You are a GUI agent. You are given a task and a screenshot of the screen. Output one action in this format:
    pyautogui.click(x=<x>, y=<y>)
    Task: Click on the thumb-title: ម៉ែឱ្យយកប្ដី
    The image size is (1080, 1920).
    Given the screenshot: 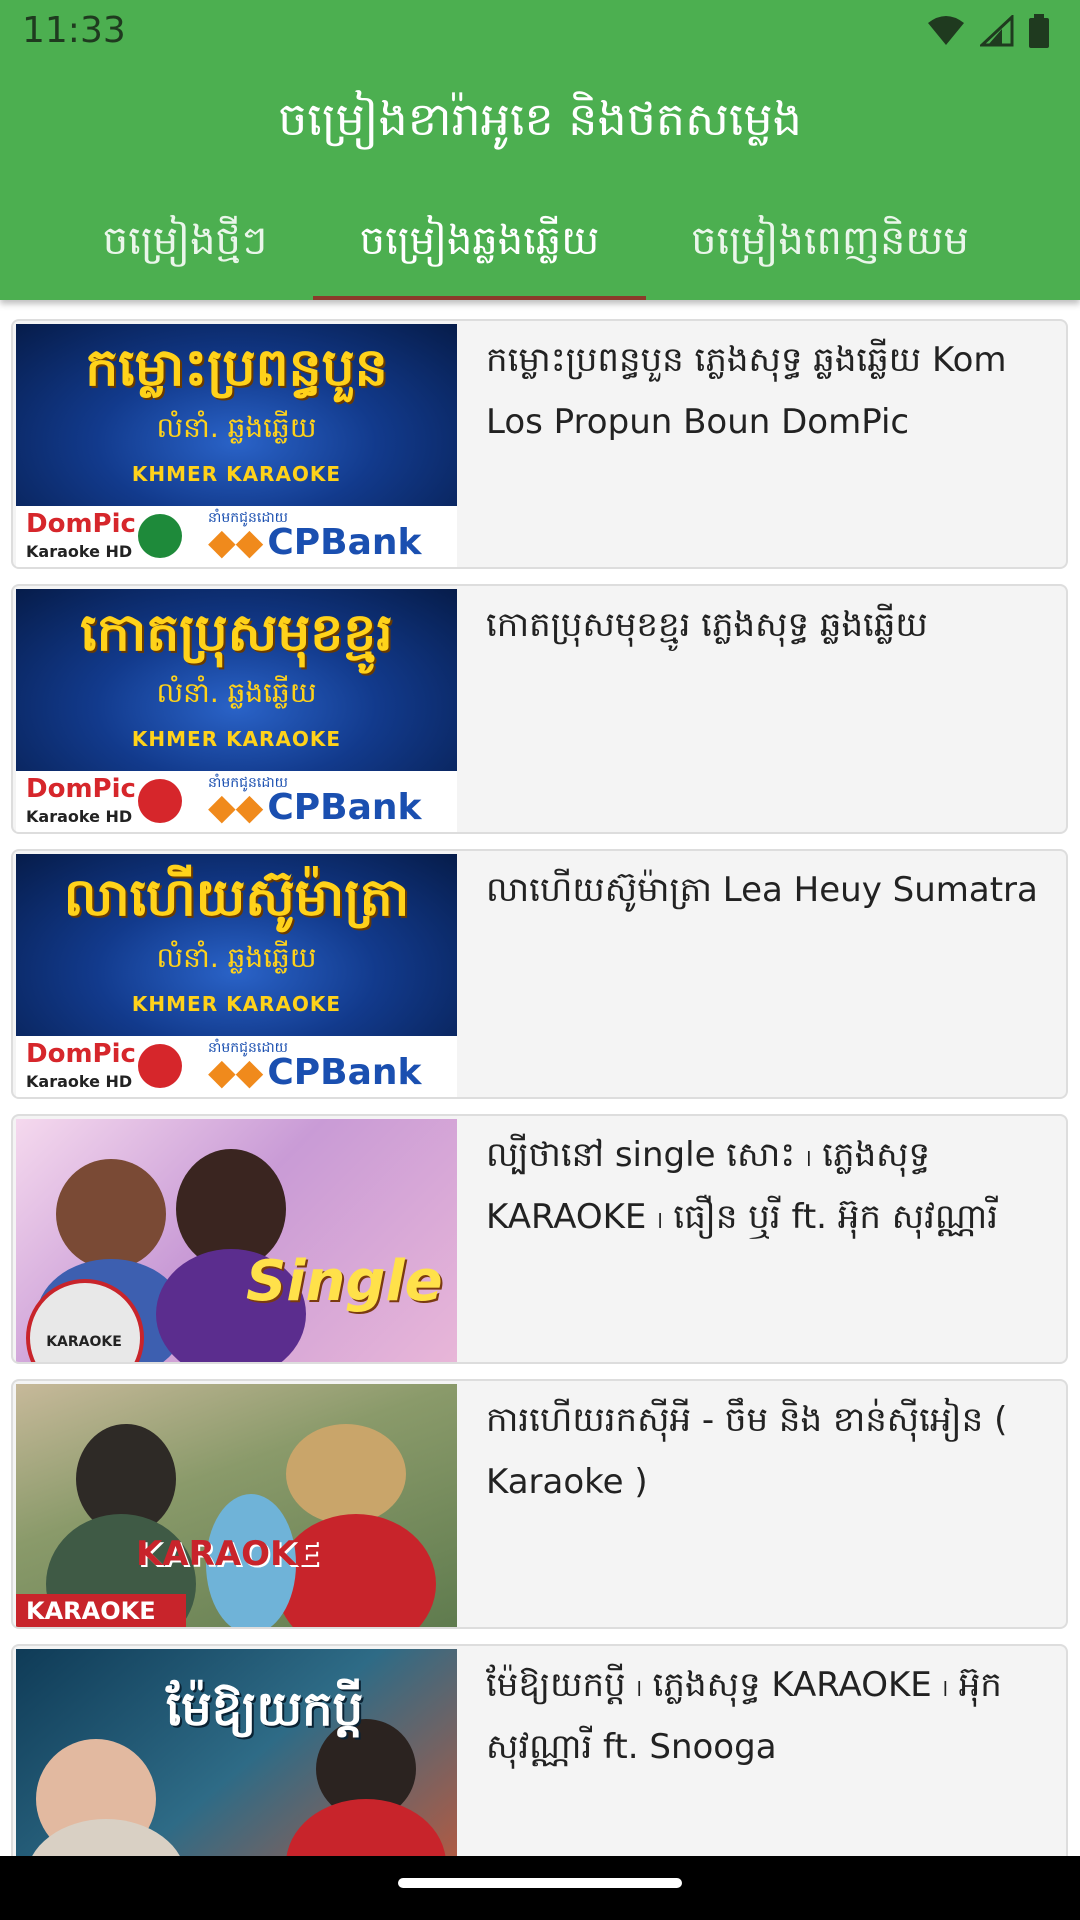 What is the action you would take?
    pyautogui.click(x=265, y=1709)
    